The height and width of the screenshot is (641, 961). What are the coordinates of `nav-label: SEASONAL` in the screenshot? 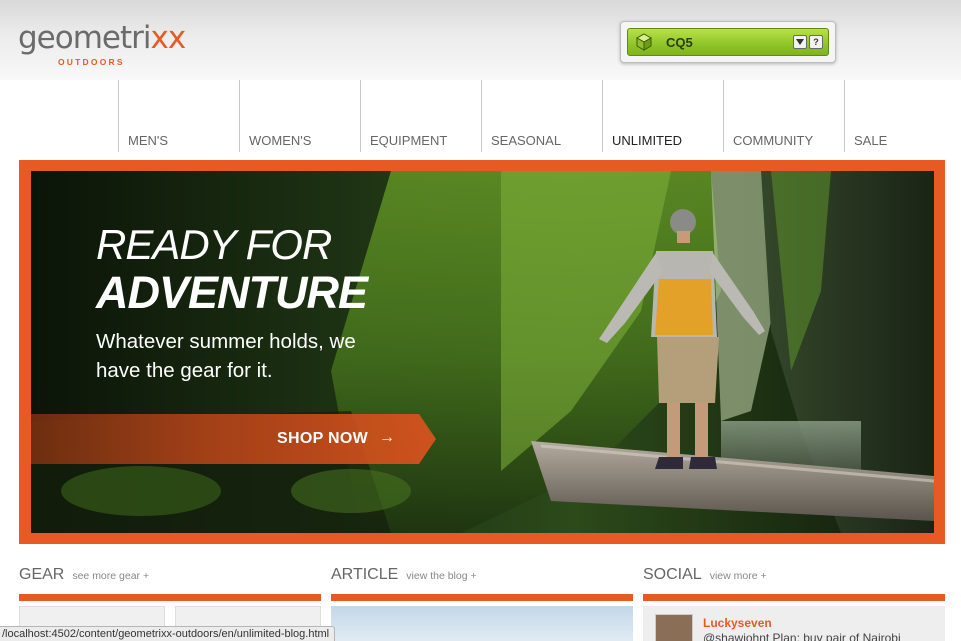 It's located at (526, 140).